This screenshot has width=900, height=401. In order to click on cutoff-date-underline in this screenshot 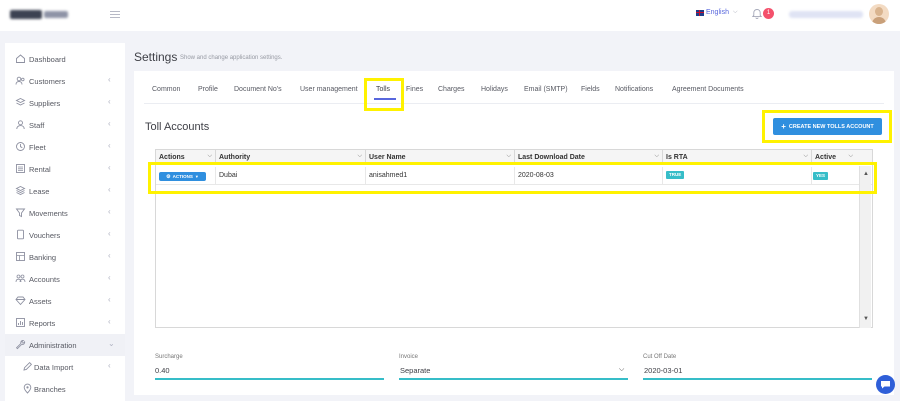, I will do `click(757, 379)`.